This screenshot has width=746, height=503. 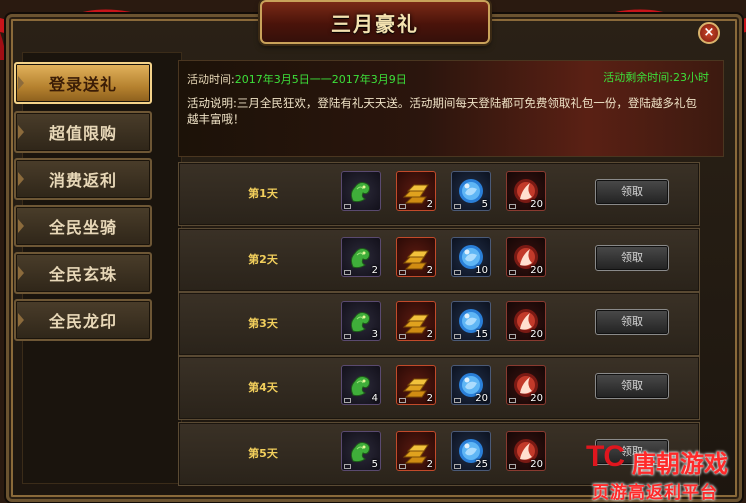 I want to click on watermark: TC 唐朝游戏 页游高返利平台, so click(x=666, y=471).